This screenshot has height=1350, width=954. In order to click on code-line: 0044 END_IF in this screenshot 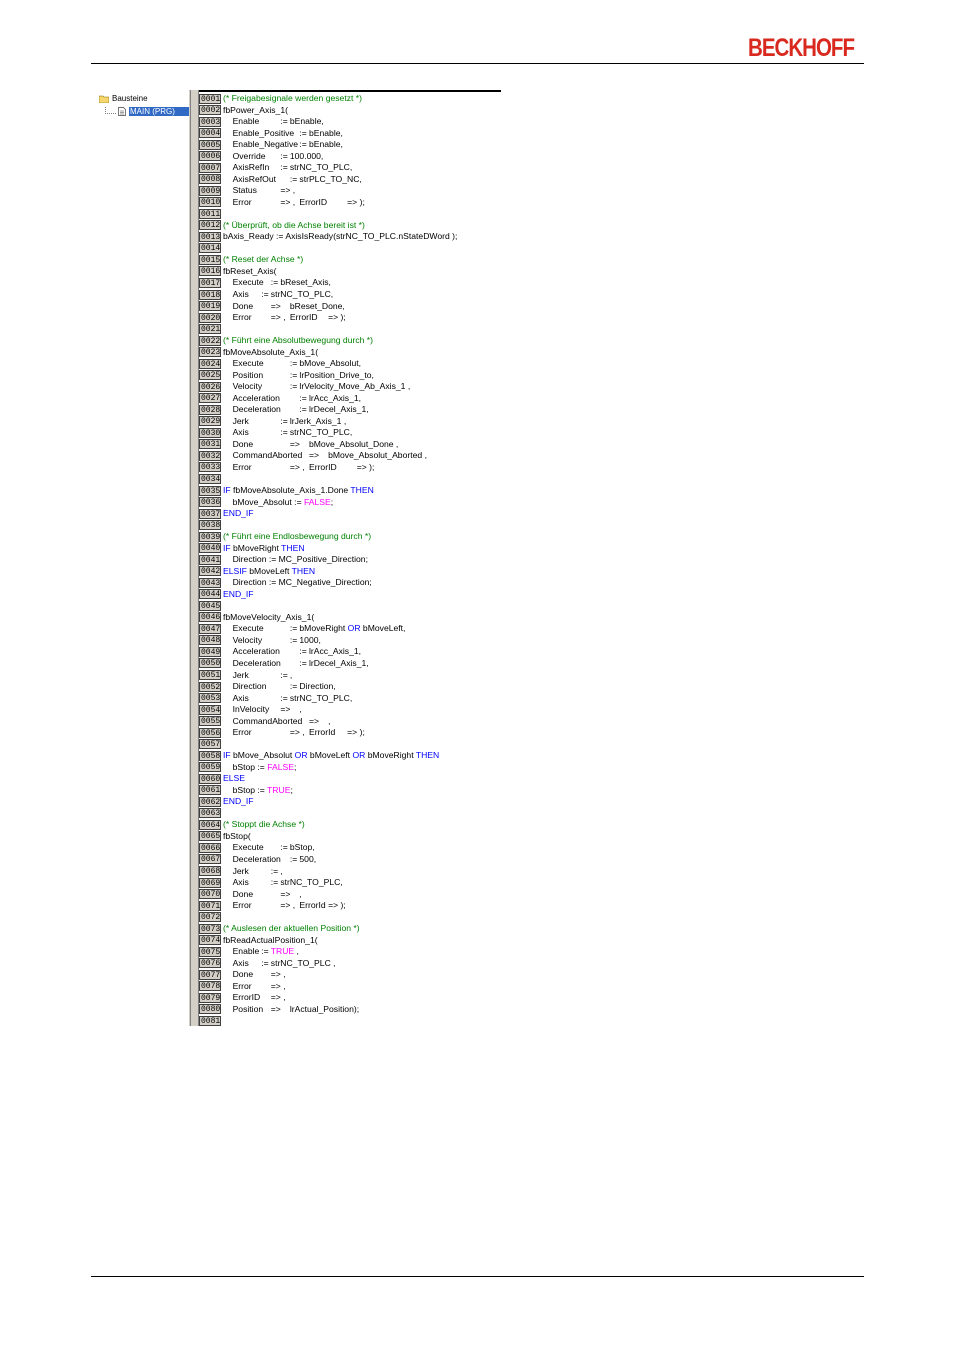, I will do `click(226, 595)`.